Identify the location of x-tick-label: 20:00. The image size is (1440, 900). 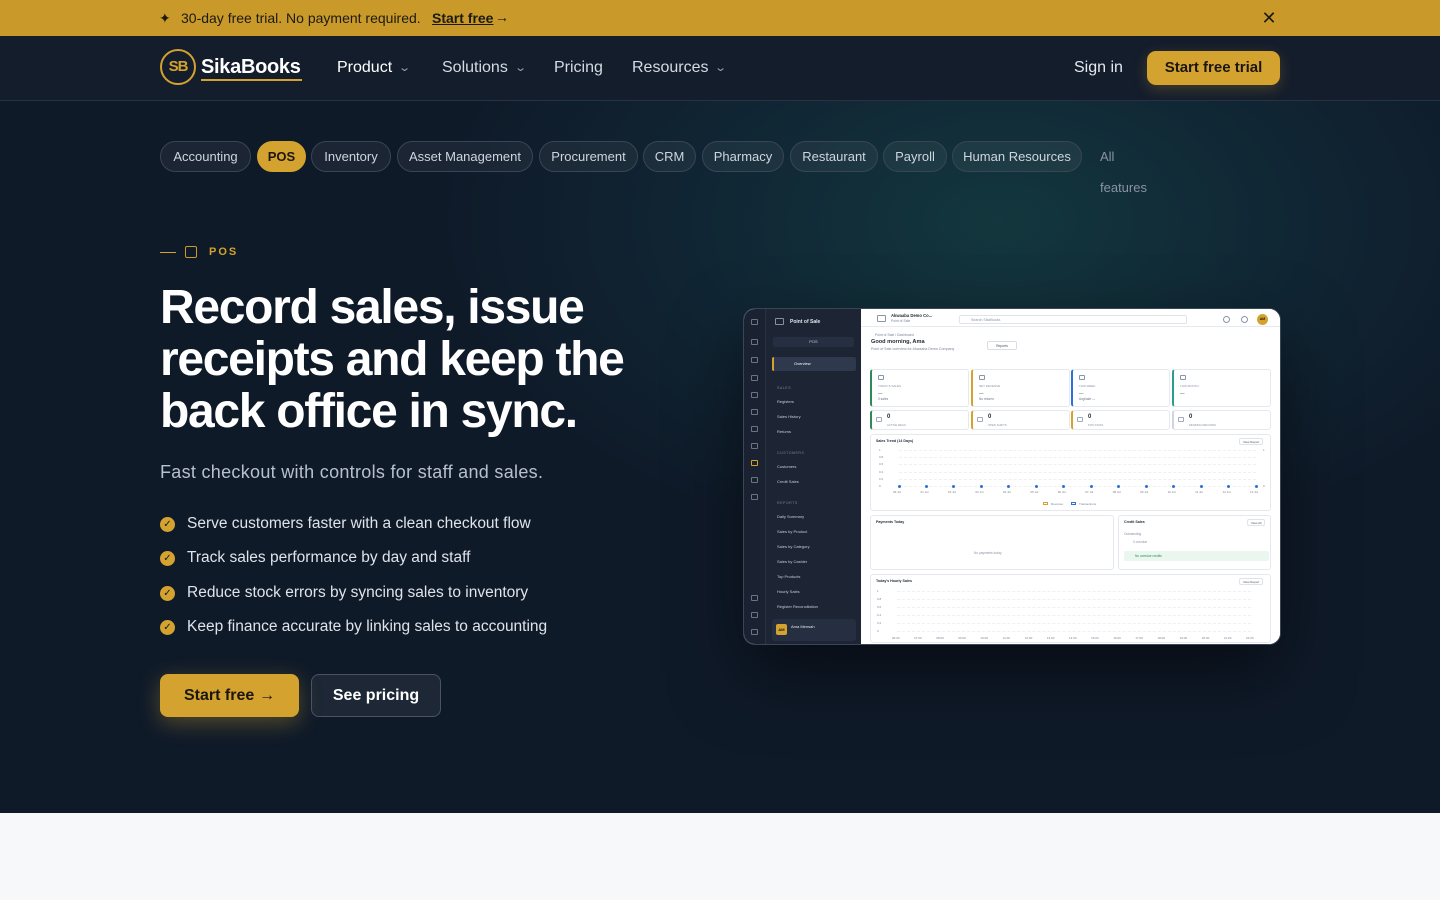
(1205, 638).